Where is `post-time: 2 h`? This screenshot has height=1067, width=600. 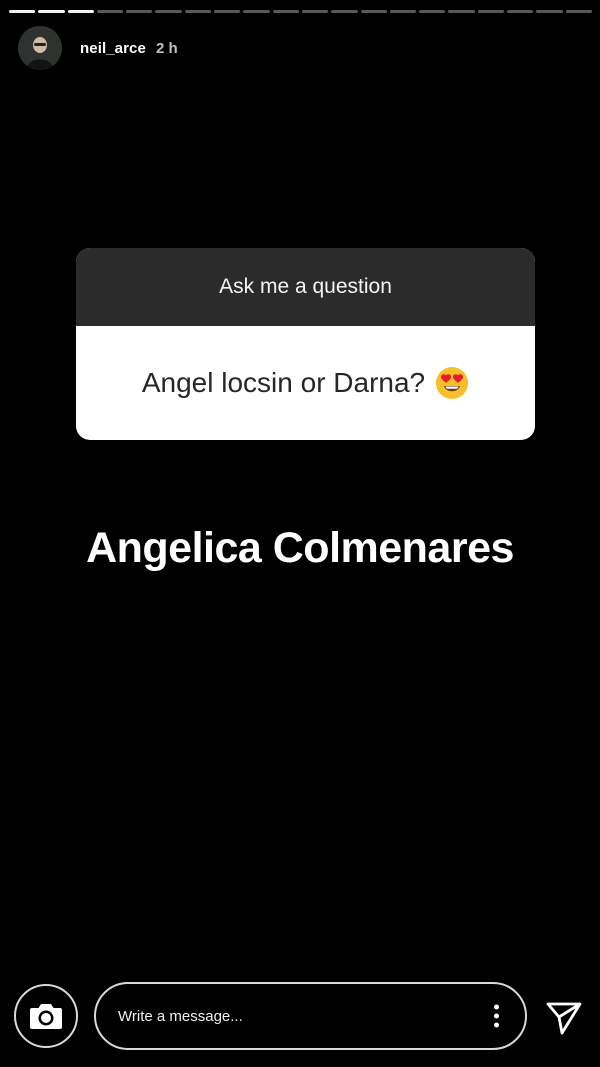 post-time: 2 h is located at coordinates (166, 48).